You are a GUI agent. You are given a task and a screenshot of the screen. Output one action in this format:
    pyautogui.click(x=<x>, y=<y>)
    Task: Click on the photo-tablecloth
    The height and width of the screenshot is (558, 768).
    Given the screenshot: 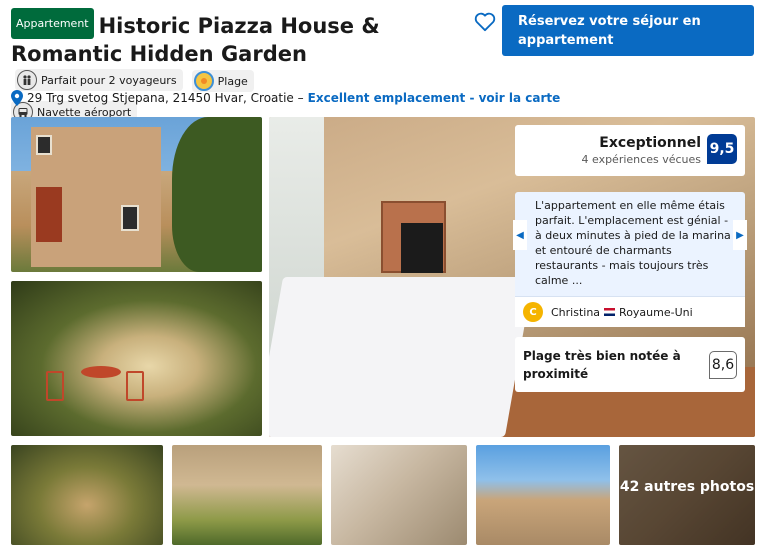 What is the action you would take?
    pyautogui.click(x=401, y=357)
    